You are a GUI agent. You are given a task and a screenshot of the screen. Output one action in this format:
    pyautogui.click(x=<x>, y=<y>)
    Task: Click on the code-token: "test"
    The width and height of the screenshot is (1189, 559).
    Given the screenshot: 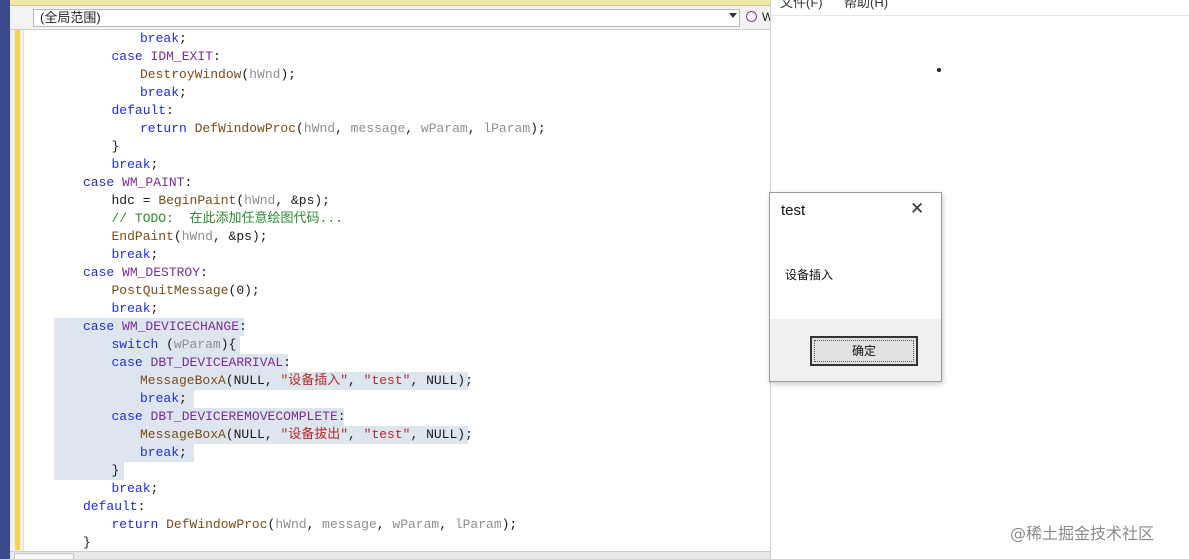 What is the action you would take?
    pyautogui.click(x=387, y=380)
    